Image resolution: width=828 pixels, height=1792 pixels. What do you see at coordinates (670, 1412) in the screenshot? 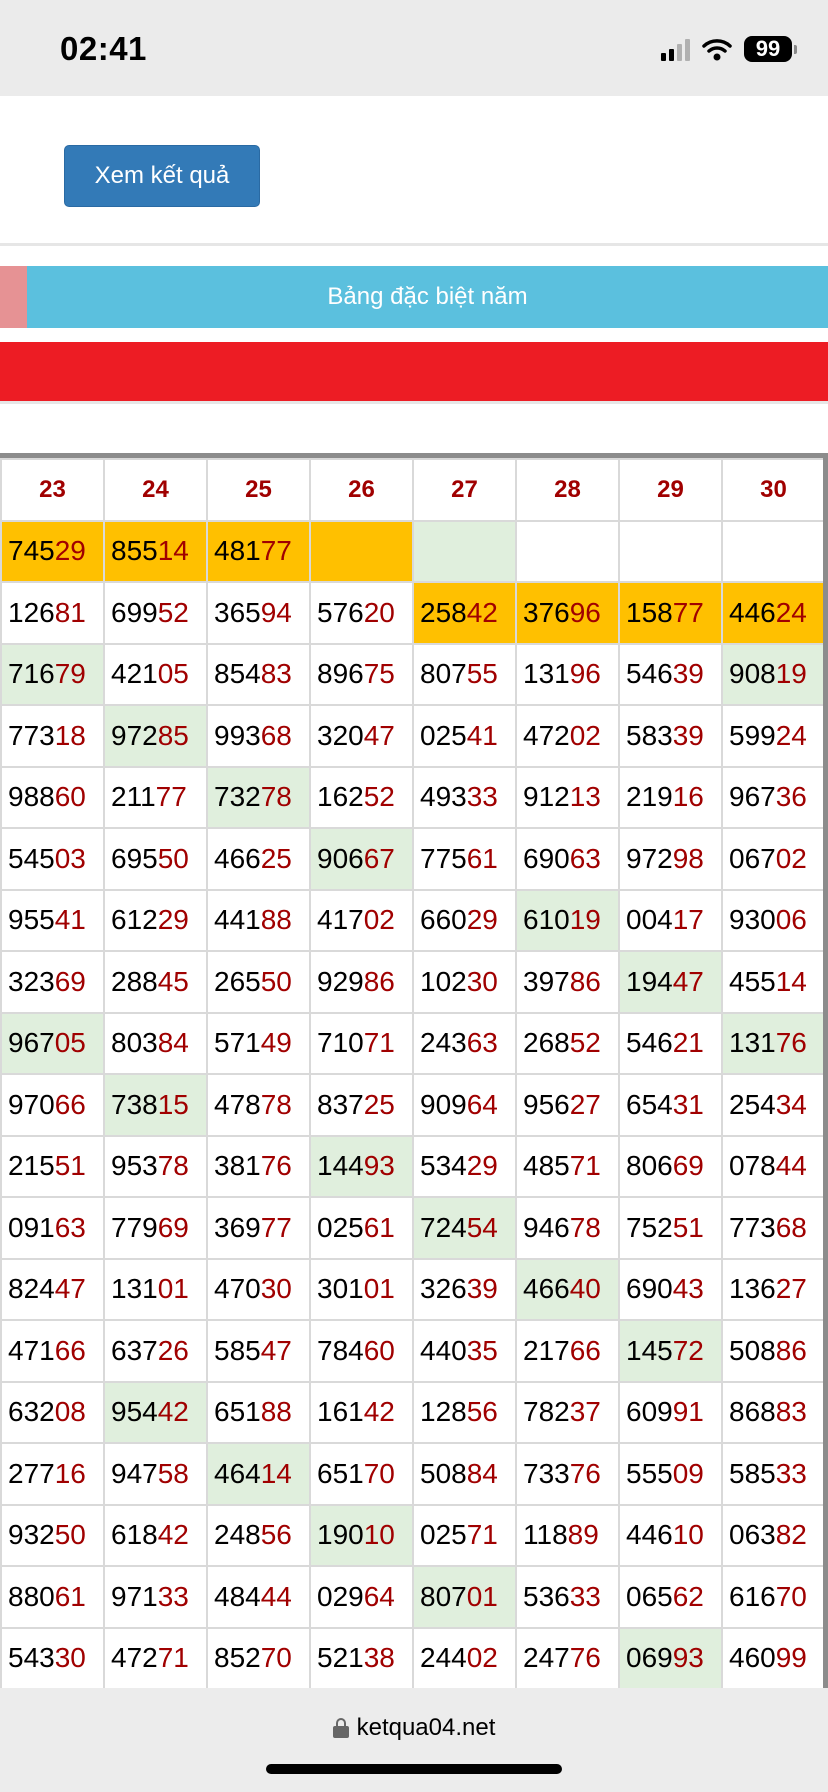
I see `result-cell: 60991` at bounding box center [670, 1412].